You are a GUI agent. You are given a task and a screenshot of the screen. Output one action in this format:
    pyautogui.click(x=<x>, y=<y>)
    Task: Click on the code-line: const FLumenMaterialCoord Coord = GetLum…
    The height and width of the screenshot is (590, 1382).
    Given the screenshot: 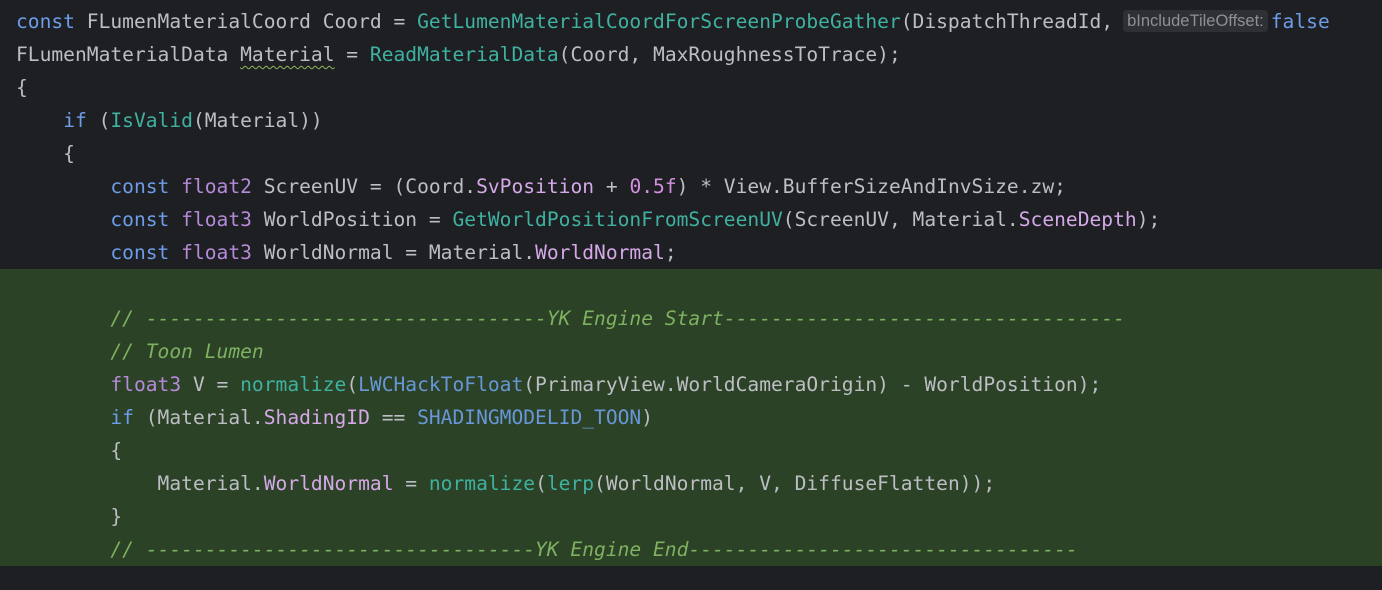 What is the action you would take?
    pyautogui.click(x=691, y=21)
    